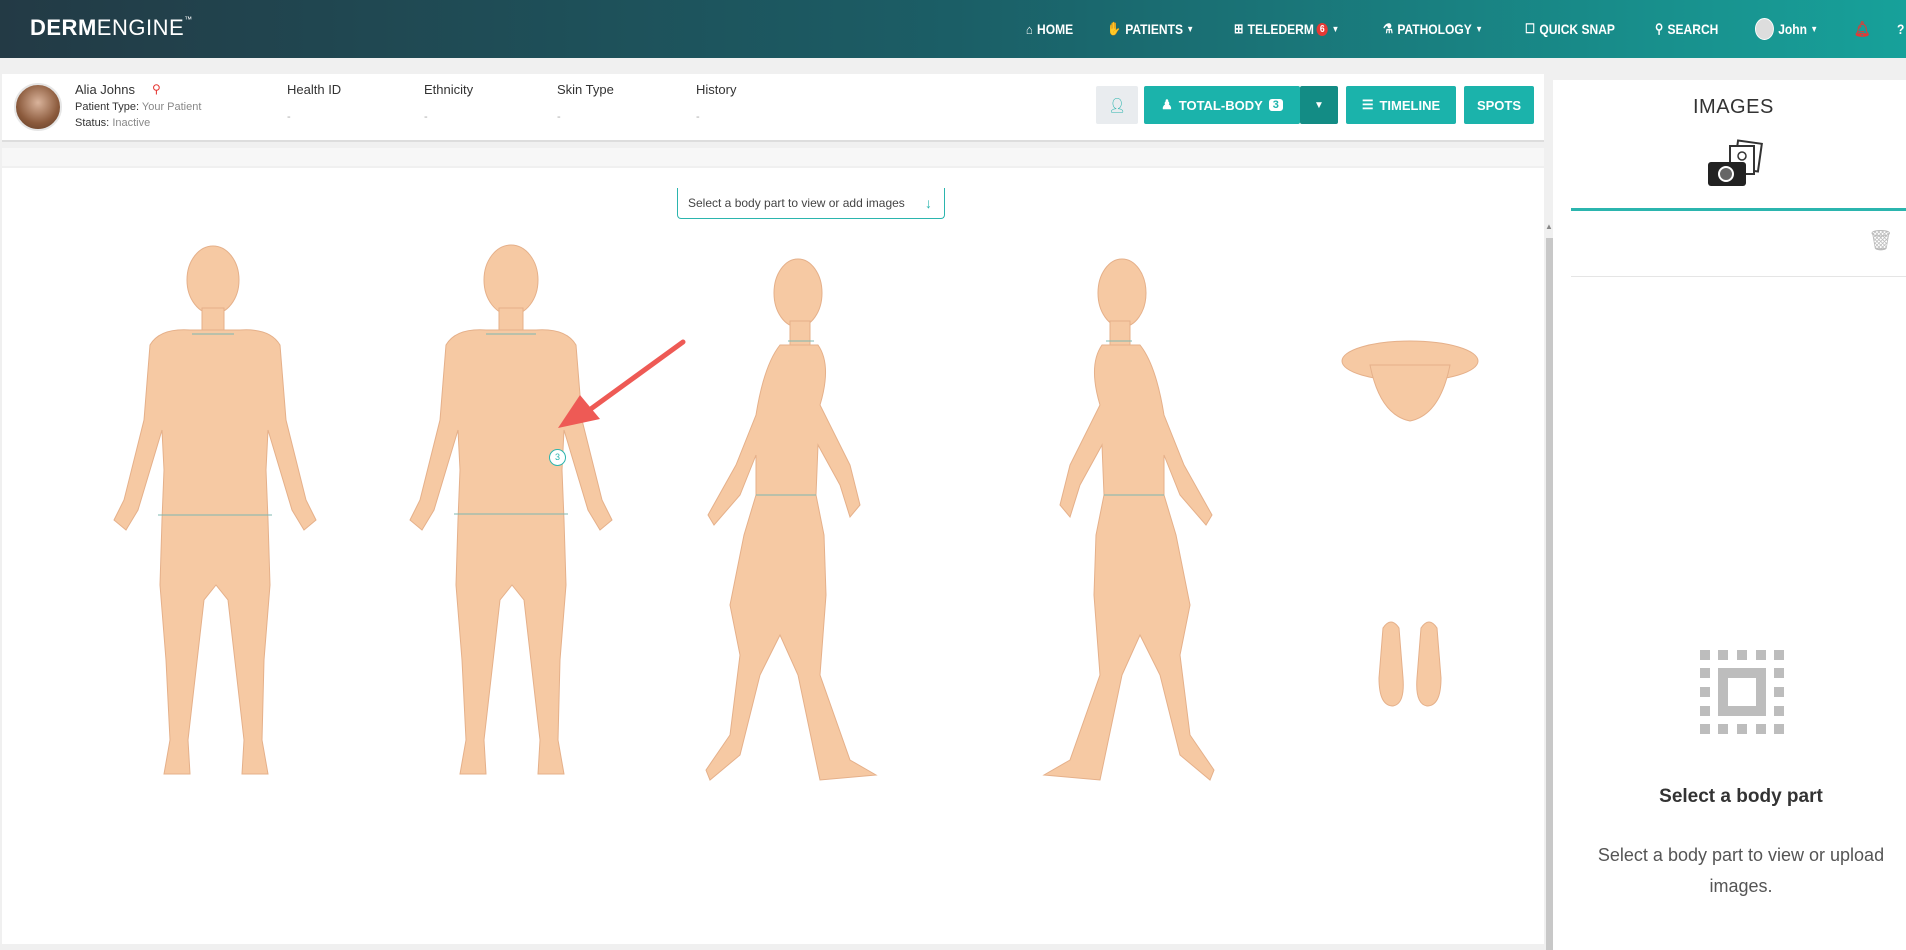 The height and width of the screenshot is (950, 1906). Describe the element at coordinates (1222, 105) in the screenshot. I see `total-body-button: ♟ TOTAL-BODY 3` at that location.